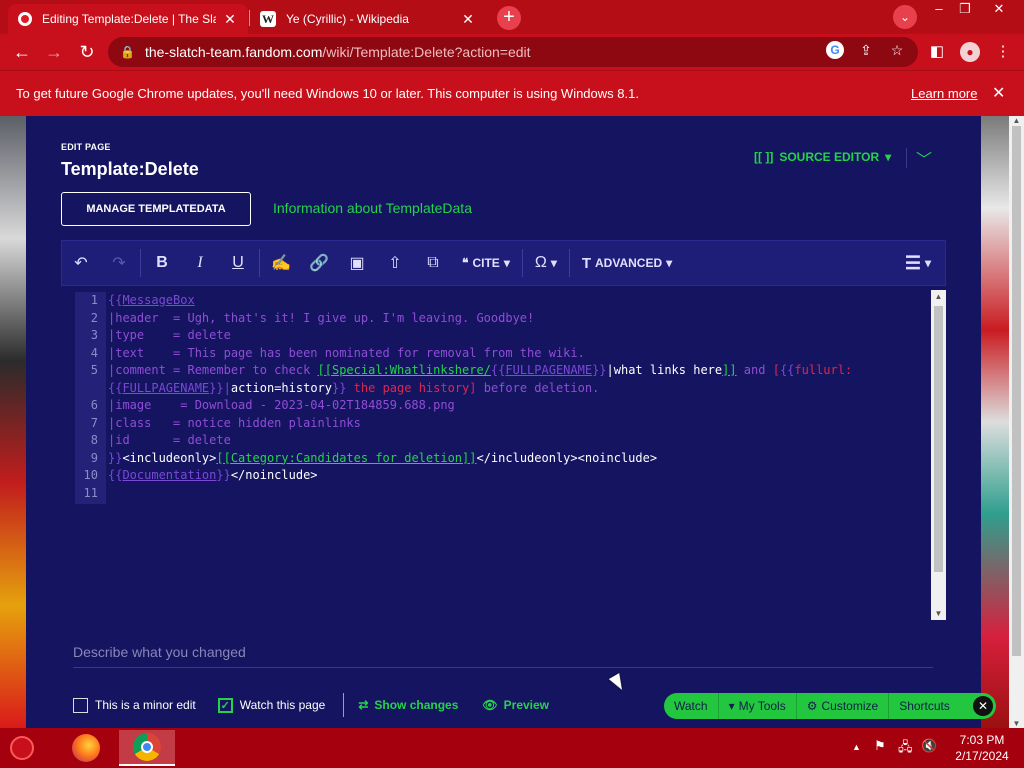 The height and width of the screenshot is (768, 1024). Describe the element at coordinates (627, 263) in the screenshot. I see `advanced-button: T ADVANCED ▾` at that location.